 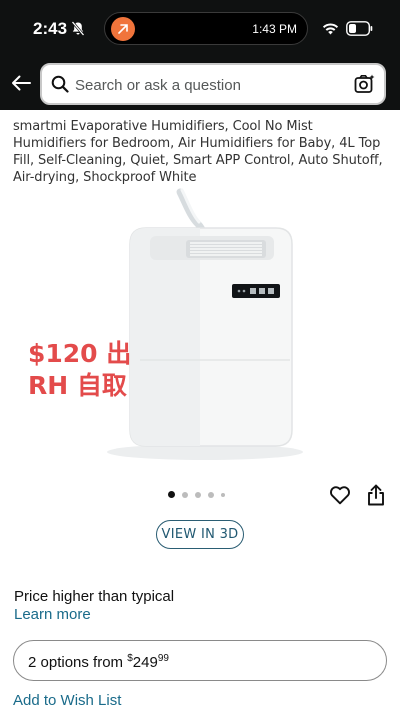 I want to click on bell-off-icon, so click(x=78, y=28).